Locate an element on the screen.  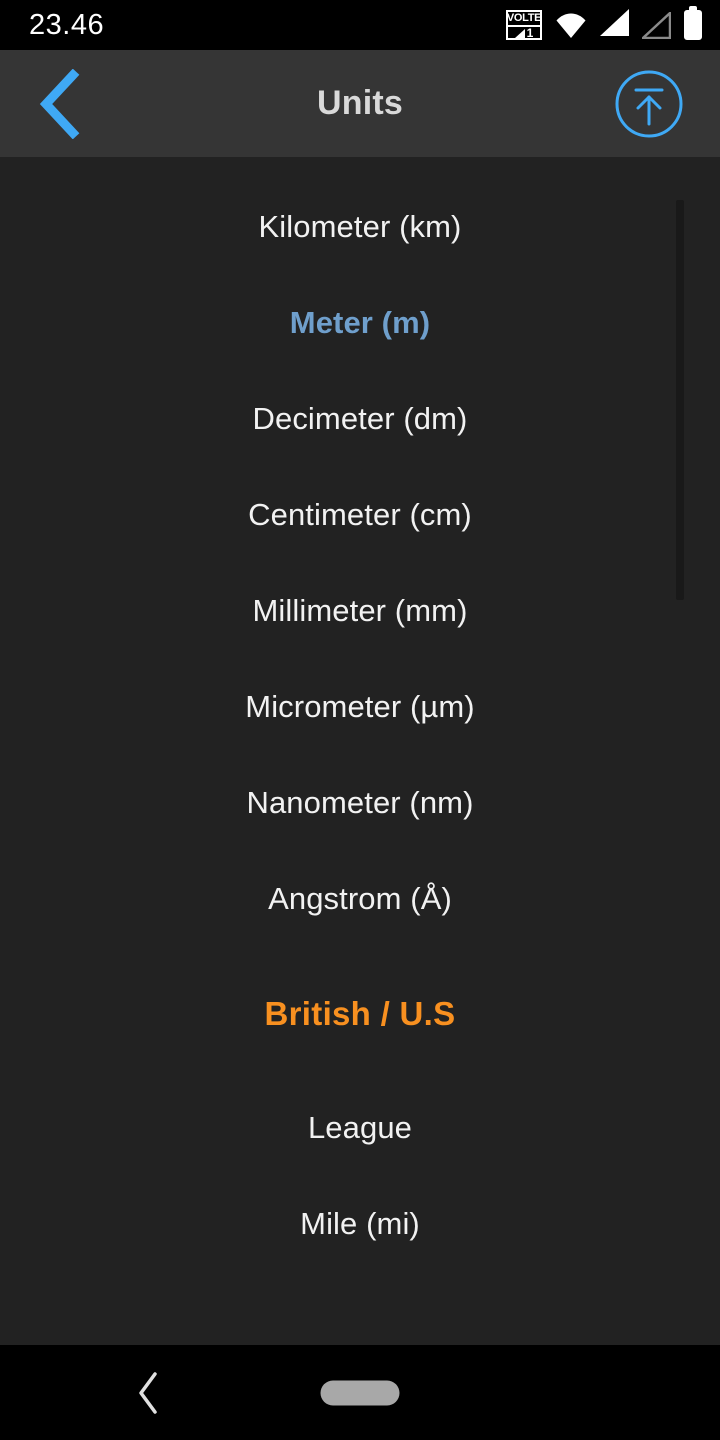
unit-item-selected: Meter (m) is located at coordinates (360, 323).